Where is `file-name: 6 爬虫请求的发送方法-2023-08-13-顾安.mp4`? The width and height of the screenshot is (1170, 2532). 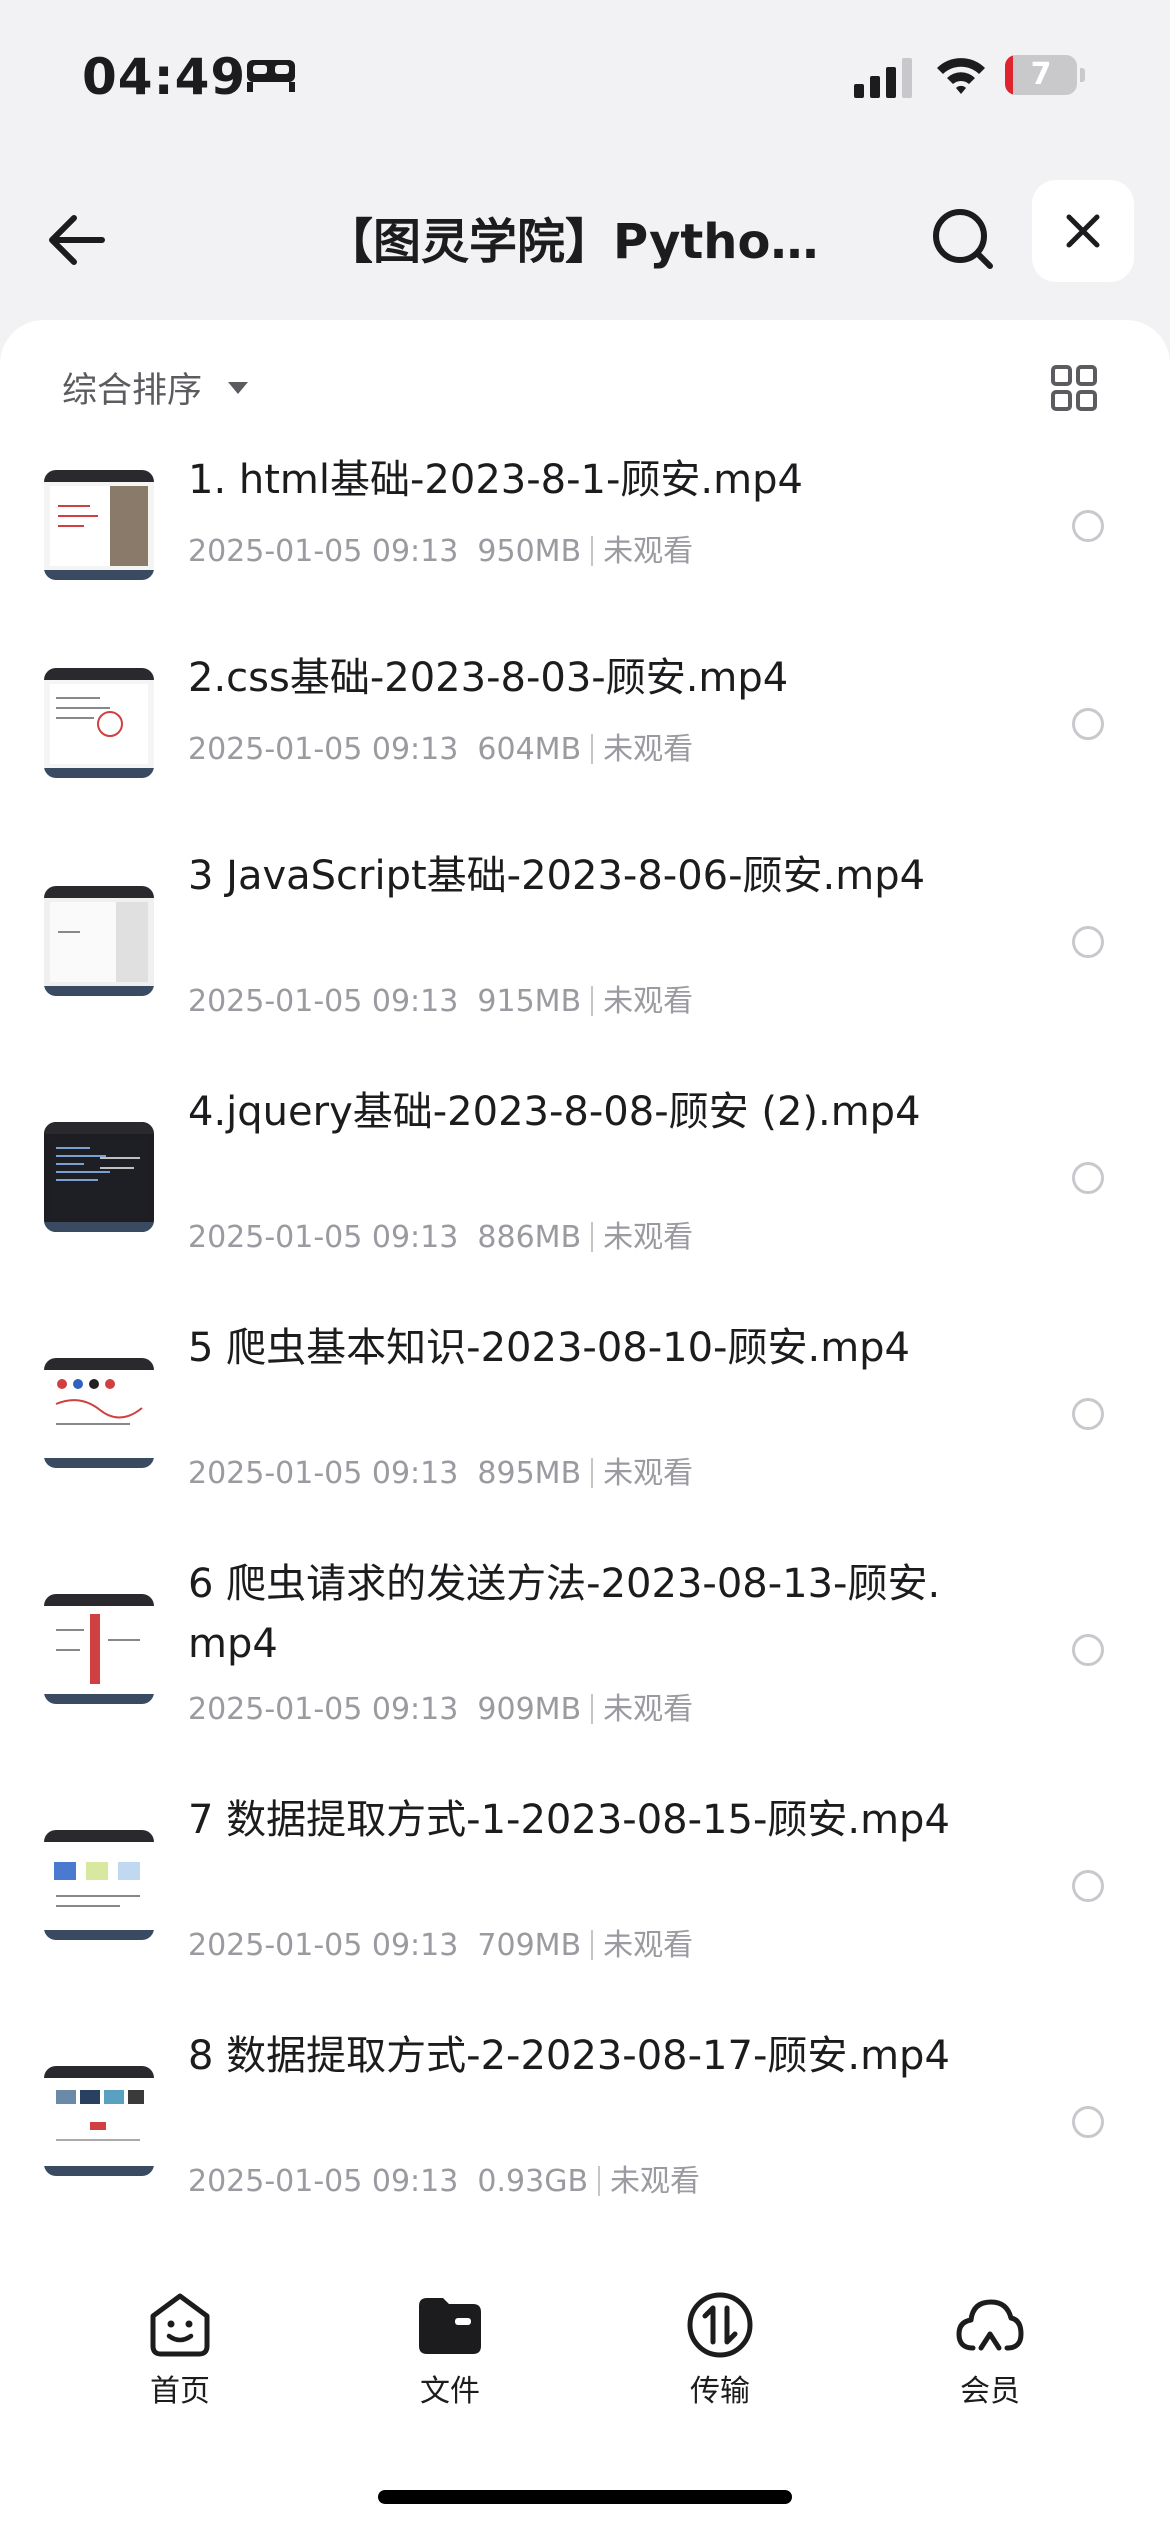 file-name: 6 爬虫请求的发送方法-2023-08-13-顾安.mp4 is located at coordinates (564, 1614).